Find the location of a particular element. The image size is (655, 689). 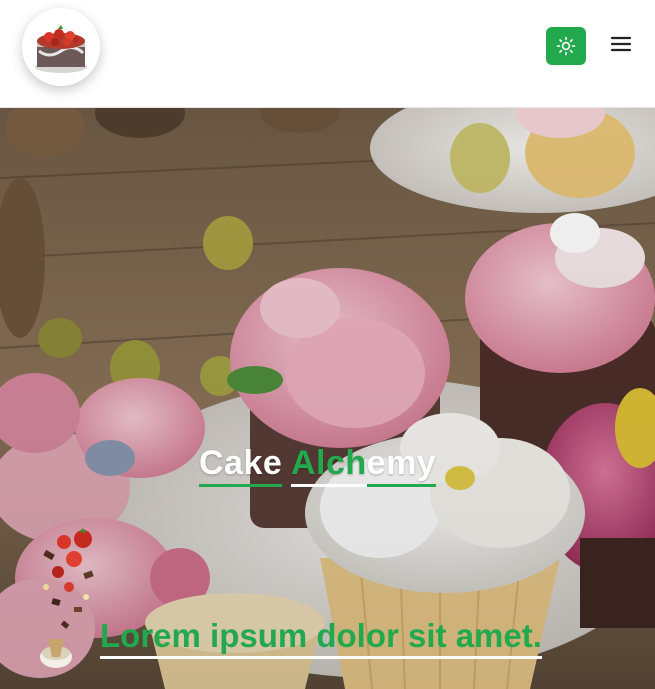

hero-title-word-1: Cake is located at coordinates (241, 465).